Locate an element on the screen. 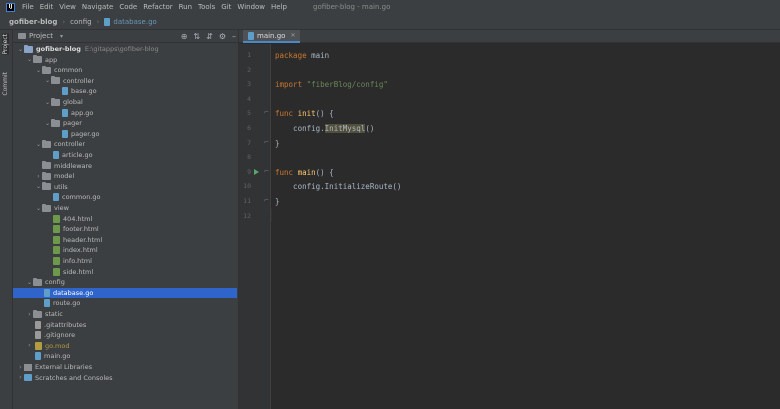 The width and height of the screenshot is (780, 409). code-line: func main() { is located at coordinates (304, 172).